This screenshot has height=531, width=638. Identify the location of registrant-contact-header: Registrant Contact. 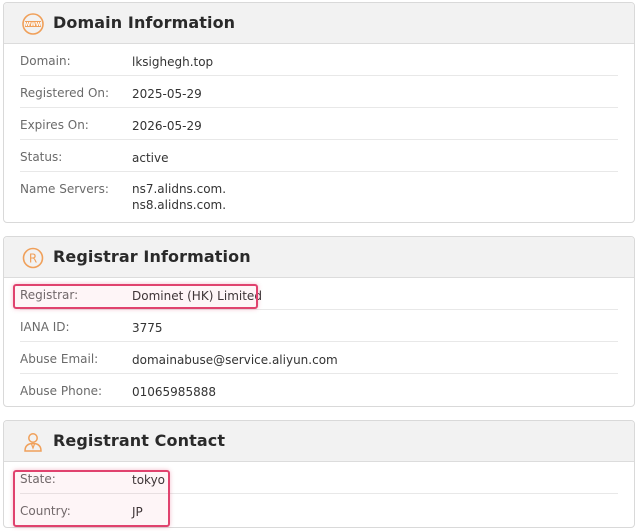
(319, 441).